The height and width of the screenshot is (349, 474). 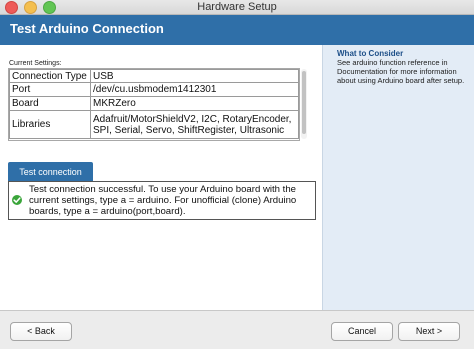 I want to click on test-connection-button: Test connection, so click(x=50, y=172).